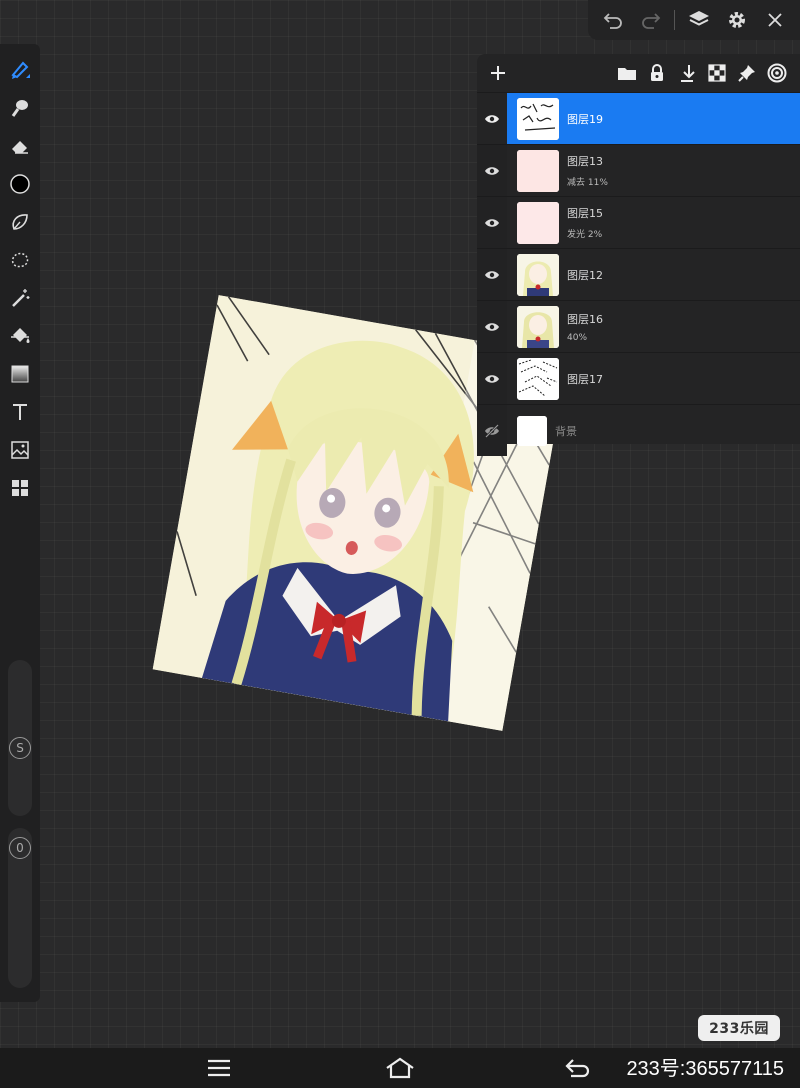 Image resolution: width=800 pixels, height=1088 pixels. What do you see at coordinates (20, 450) in the screenshot?
I see `image-icon` at bounding box center [20, 450].